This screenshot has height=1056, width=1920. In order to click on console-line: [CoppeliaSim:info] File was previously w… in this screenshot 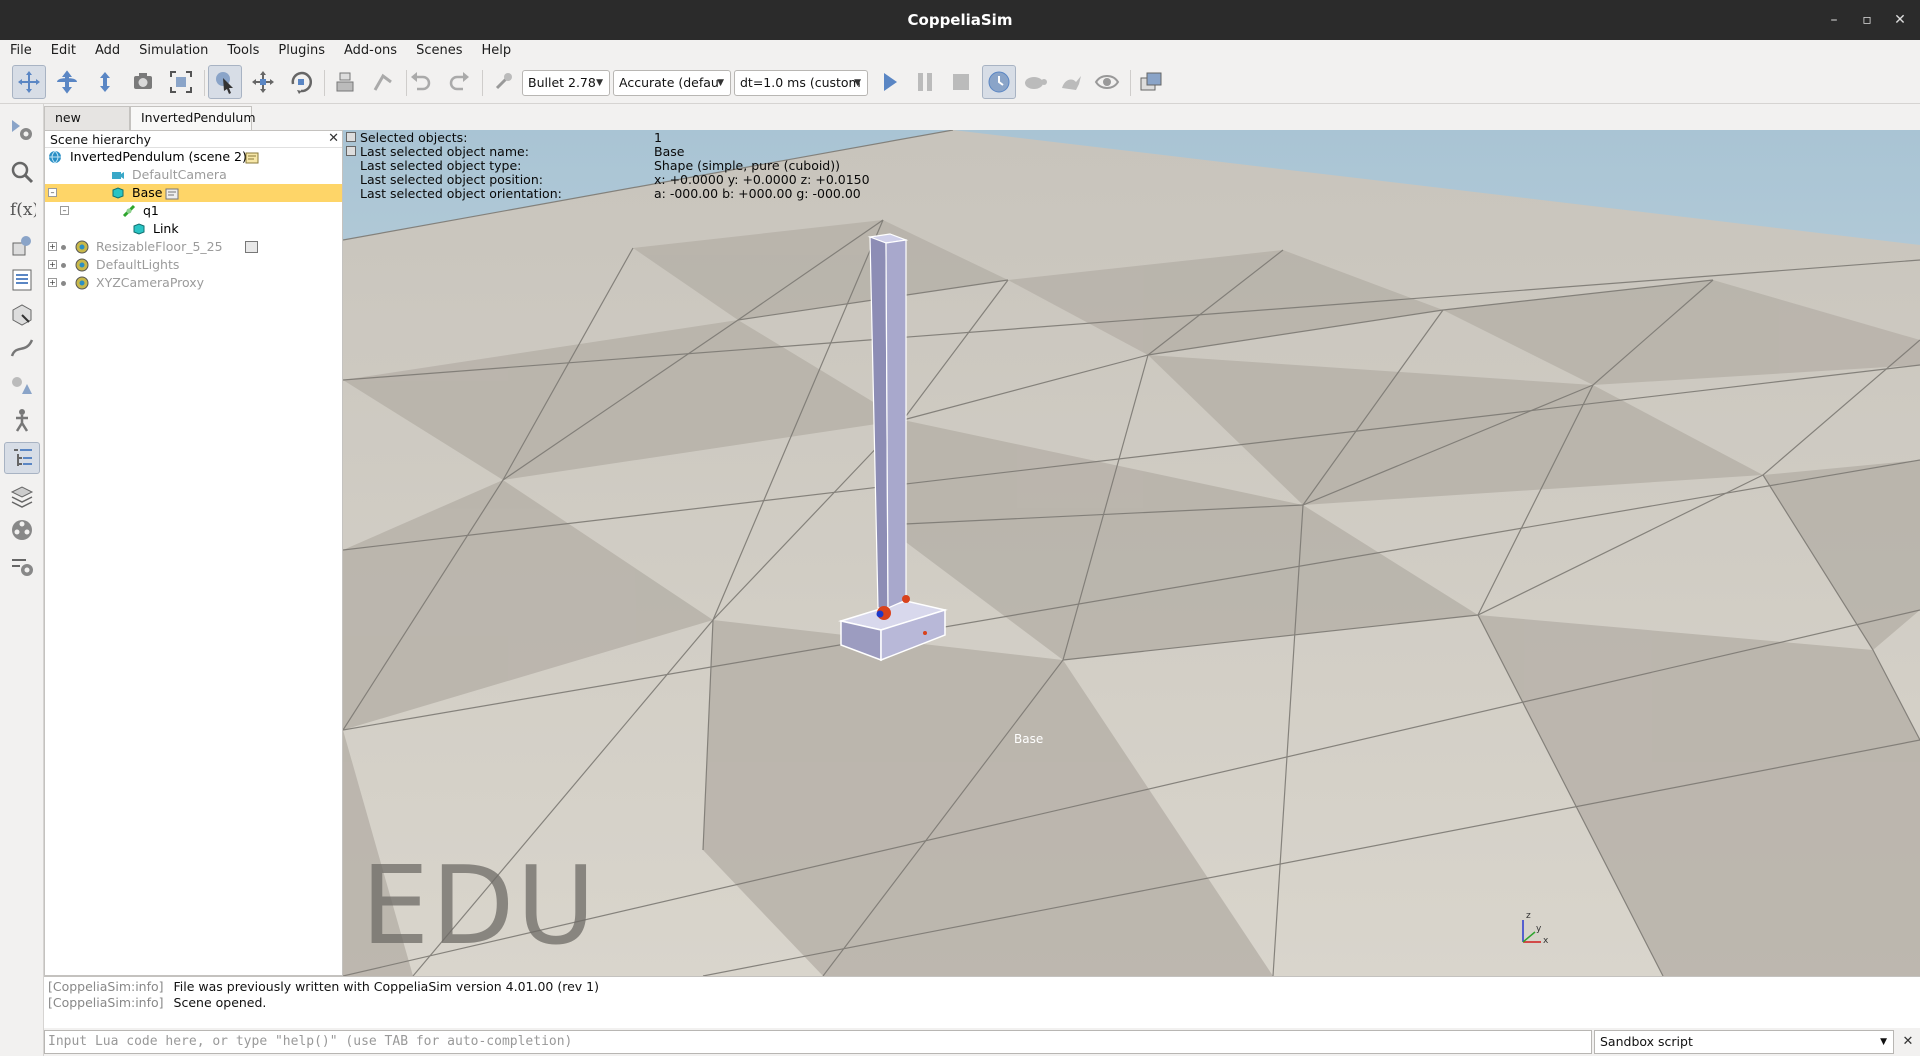, I will do `click(982, 987)`.